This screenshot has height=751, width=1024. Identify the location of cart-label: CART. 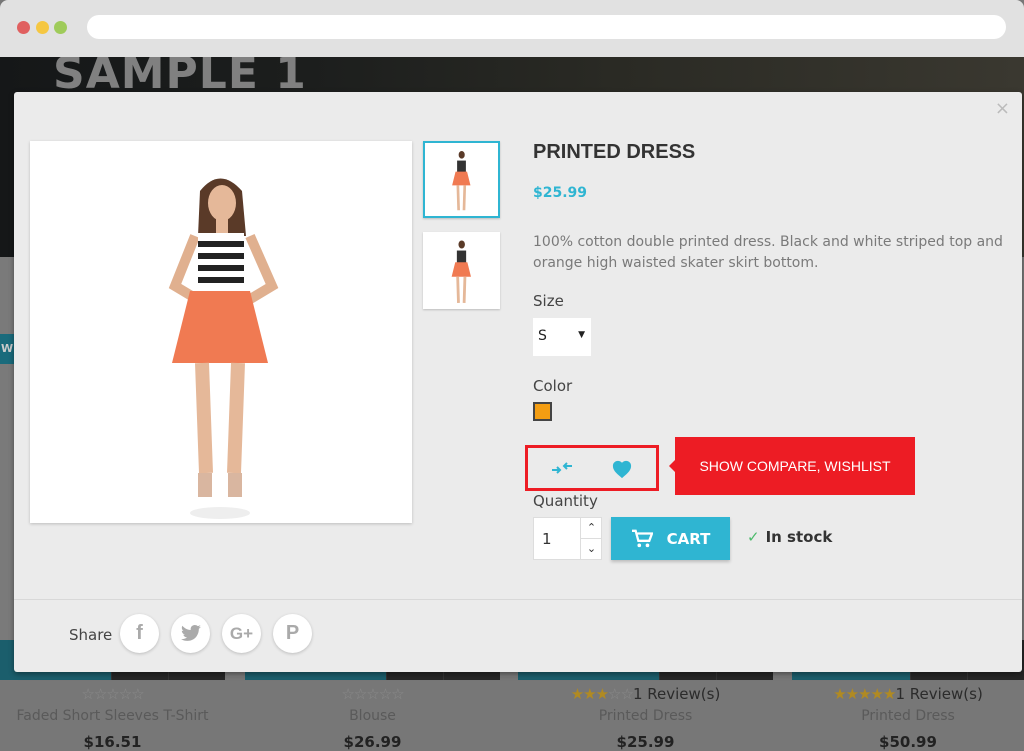
(688, 538).